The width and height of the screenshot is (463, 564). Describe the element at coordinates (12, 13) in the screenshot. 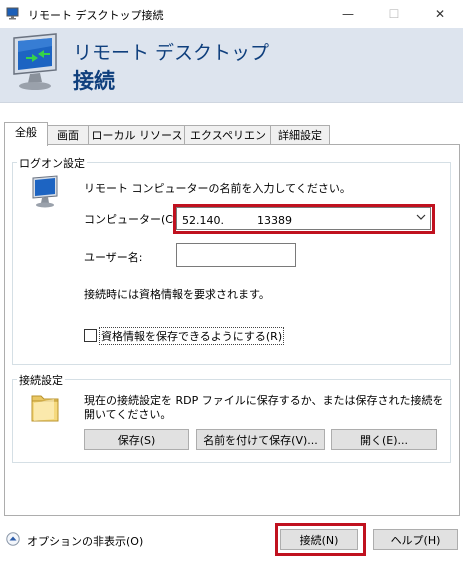

I see `remote-desktop-icon` at that location.